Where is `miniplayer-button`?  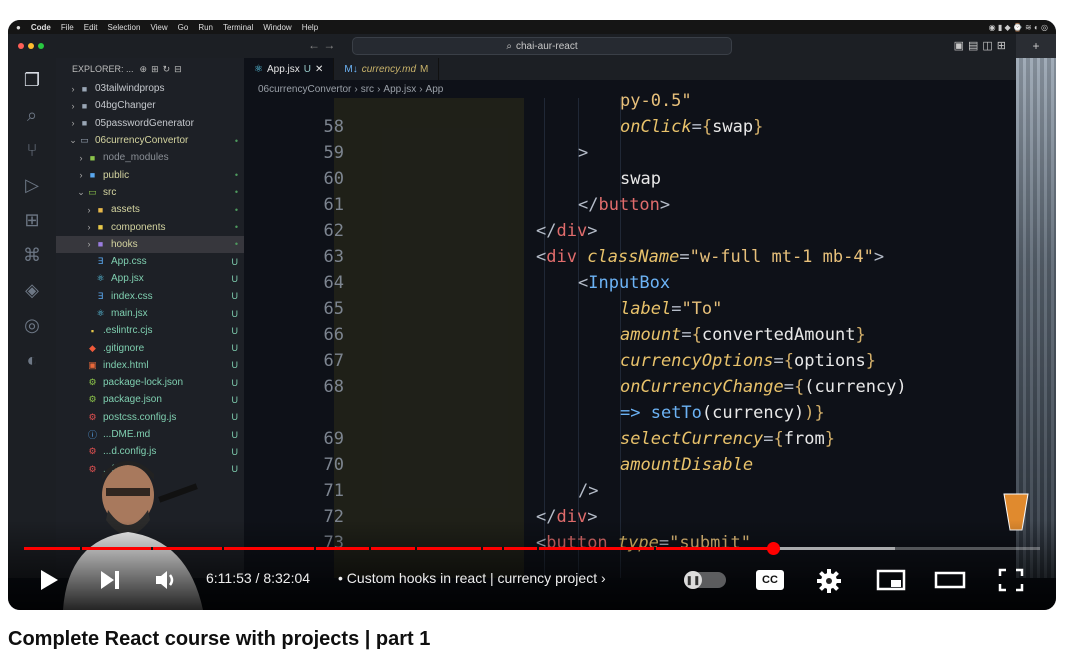 miniplayer-button is located at coordinates (891, 580).